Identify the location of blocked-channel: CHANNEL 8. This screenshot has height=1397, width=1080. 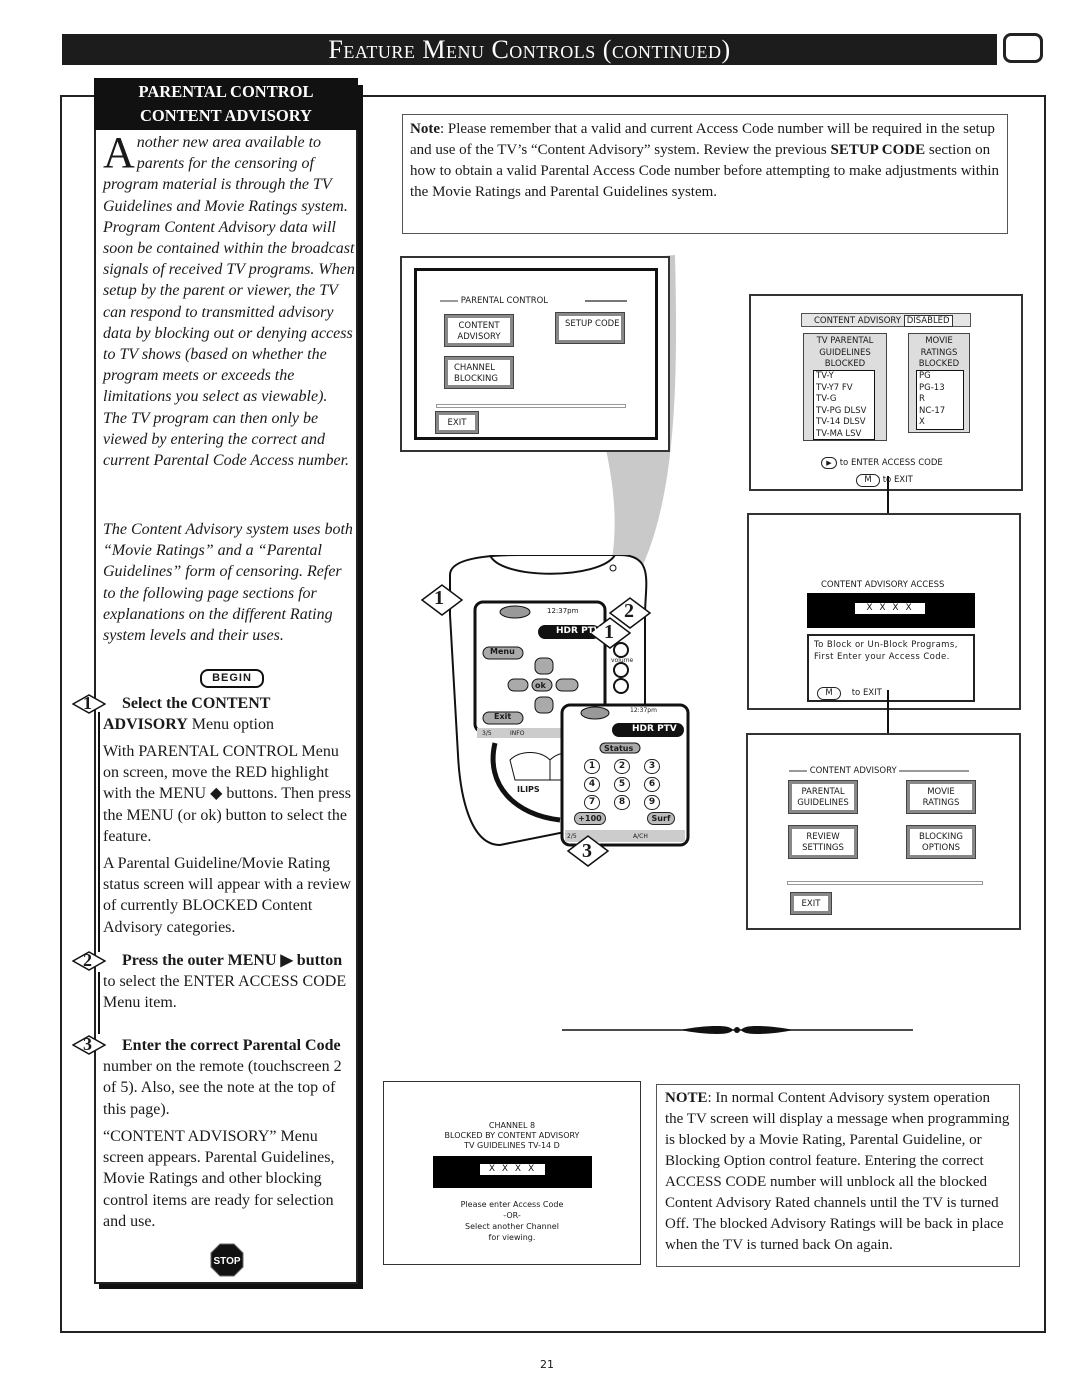
(512, 1125).